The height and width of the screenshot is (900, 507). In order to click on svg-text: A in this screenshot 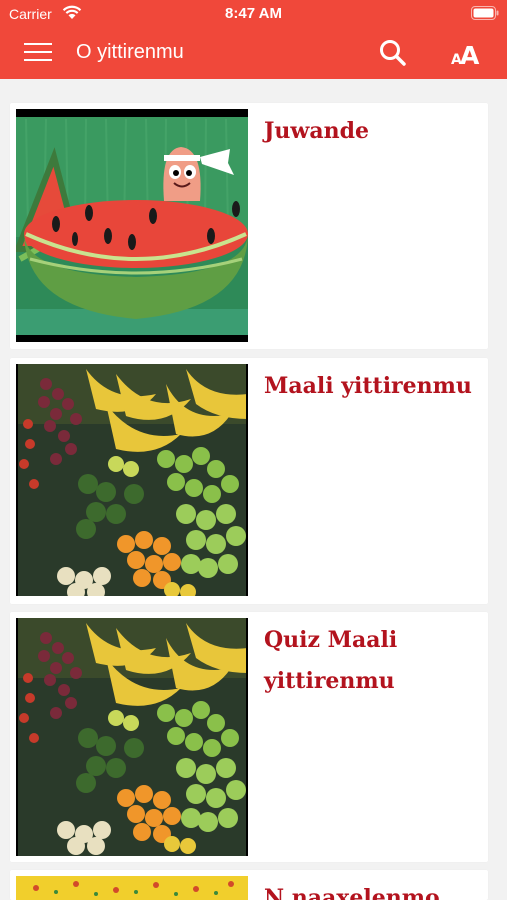, I will do `click(470, 55)`.